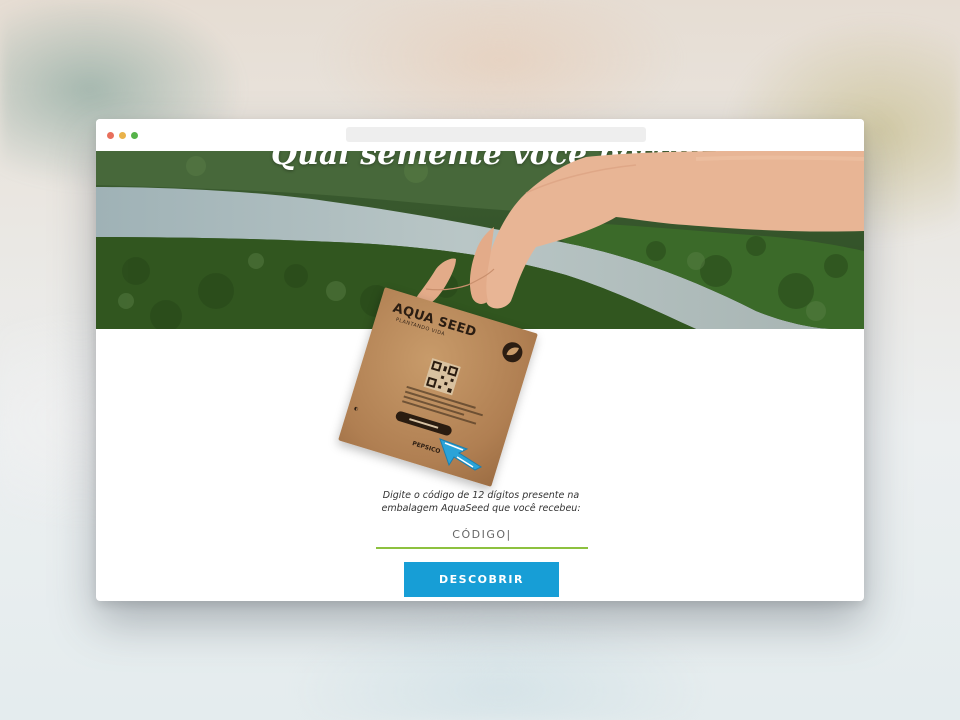  I want to click on arrow-pointer-icon, so click(461, 454).